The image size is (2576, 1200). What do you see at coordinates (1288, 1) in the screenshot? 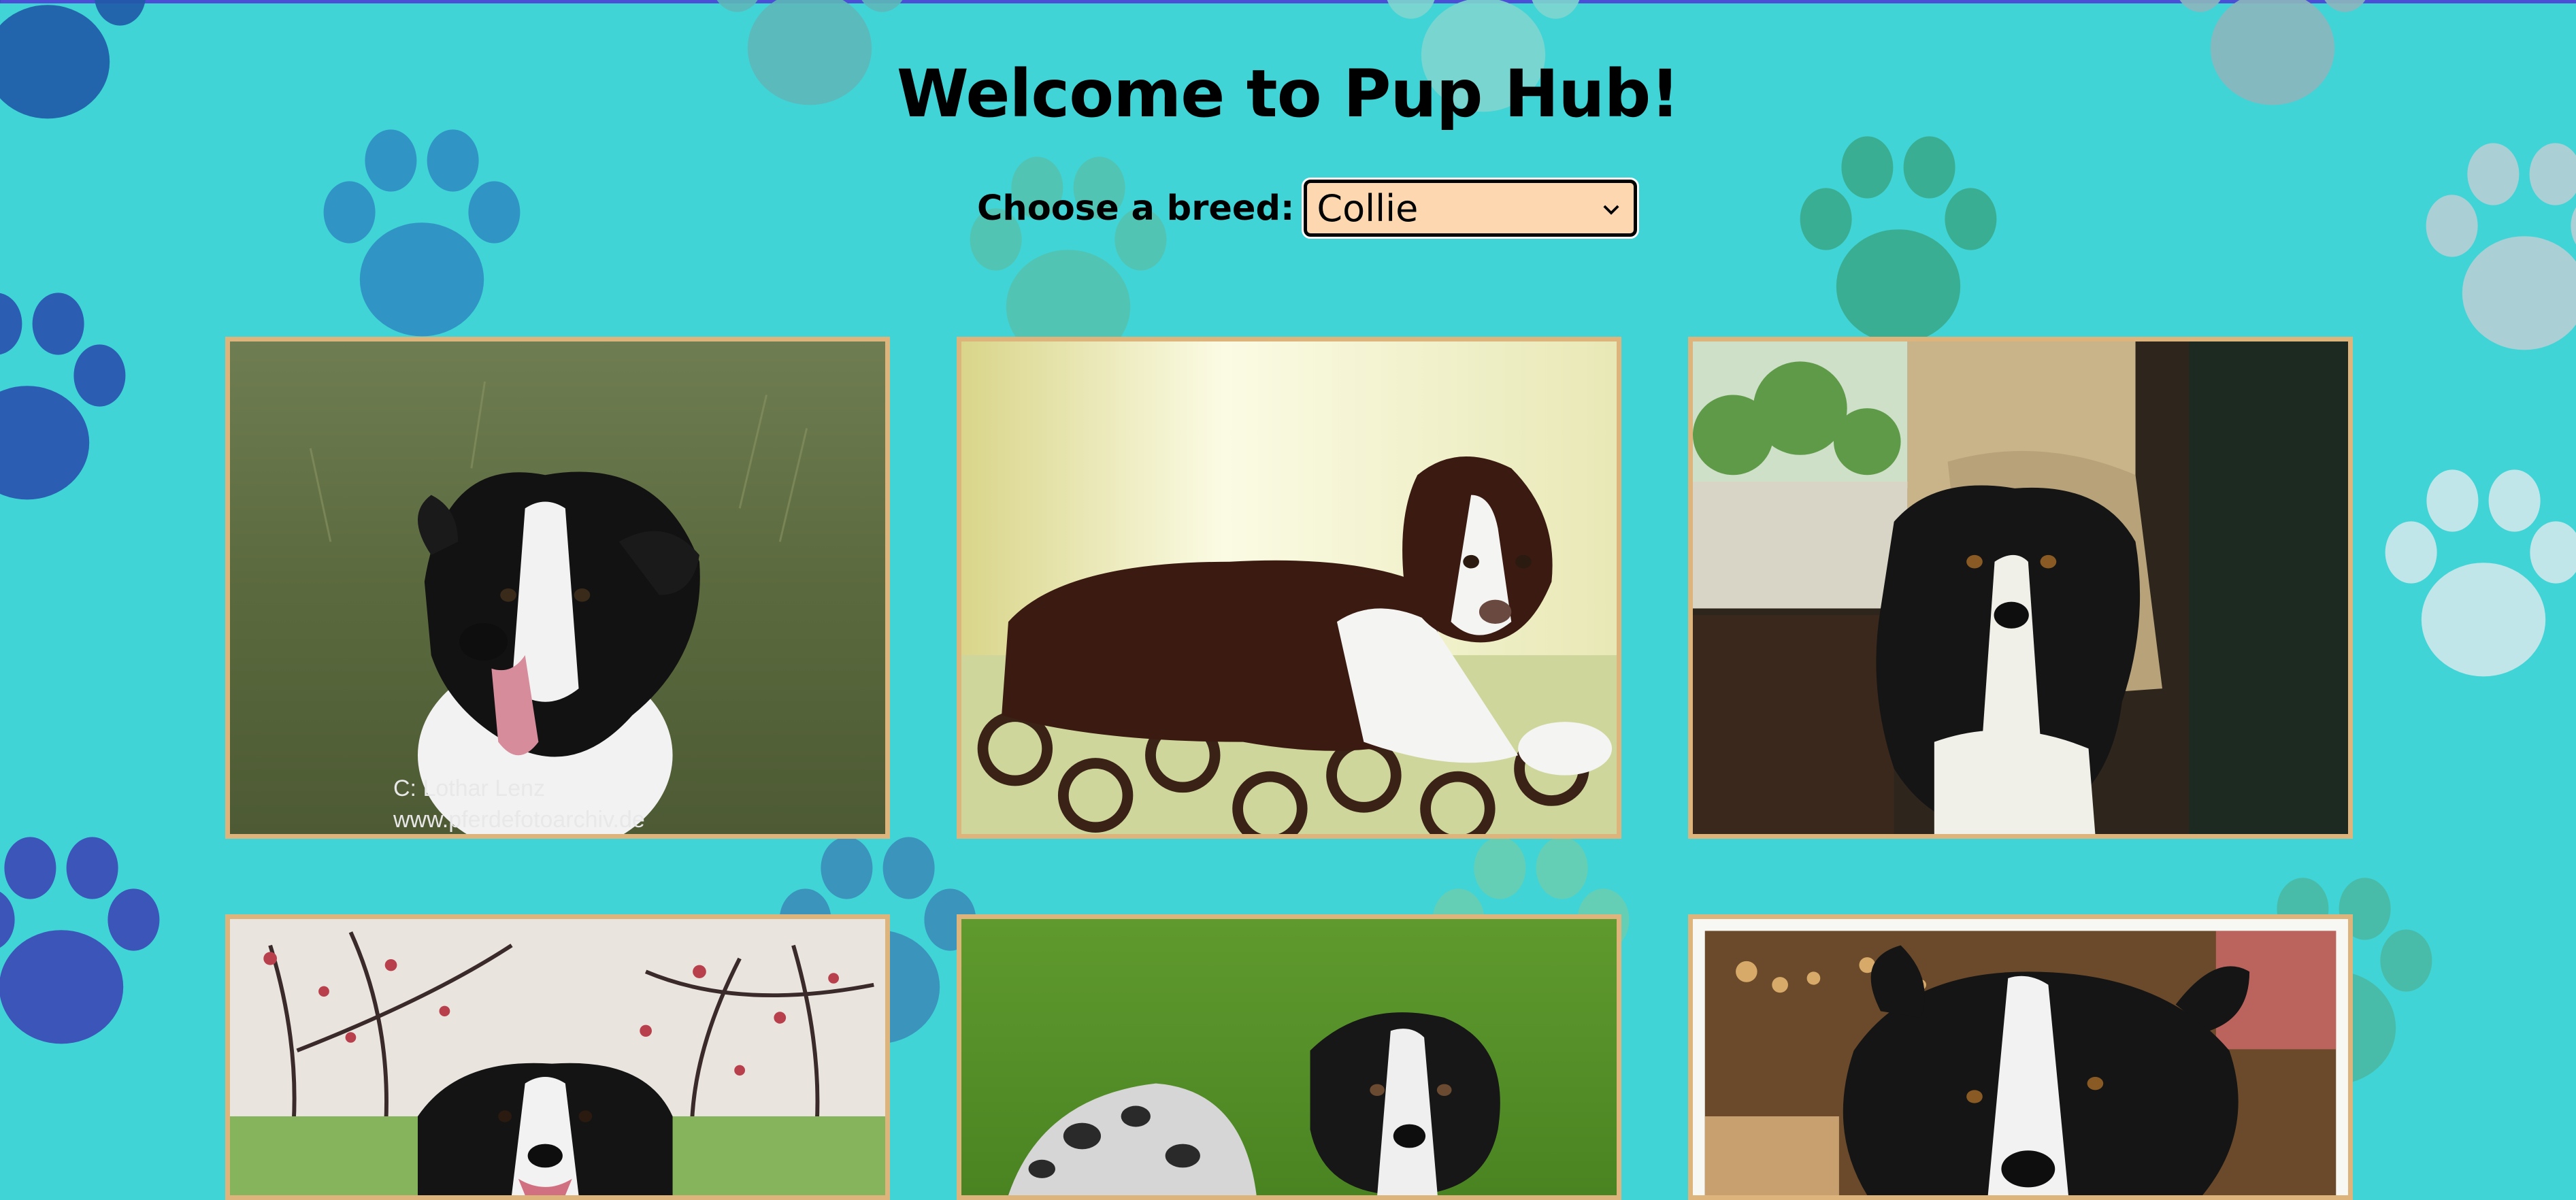
I see `top-accent-strip` at bounding box center [1288, 1].